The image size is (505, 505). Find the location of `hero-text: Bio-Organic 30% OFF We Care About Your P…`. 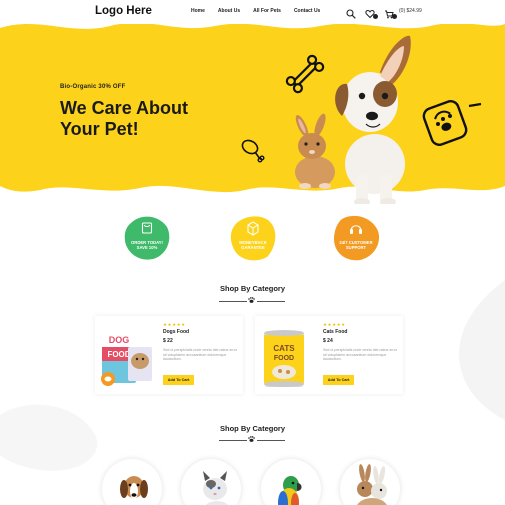

hero-text: Bio-Organic 30% OFF We Care About Your P… is located at coordinates (145, 112).